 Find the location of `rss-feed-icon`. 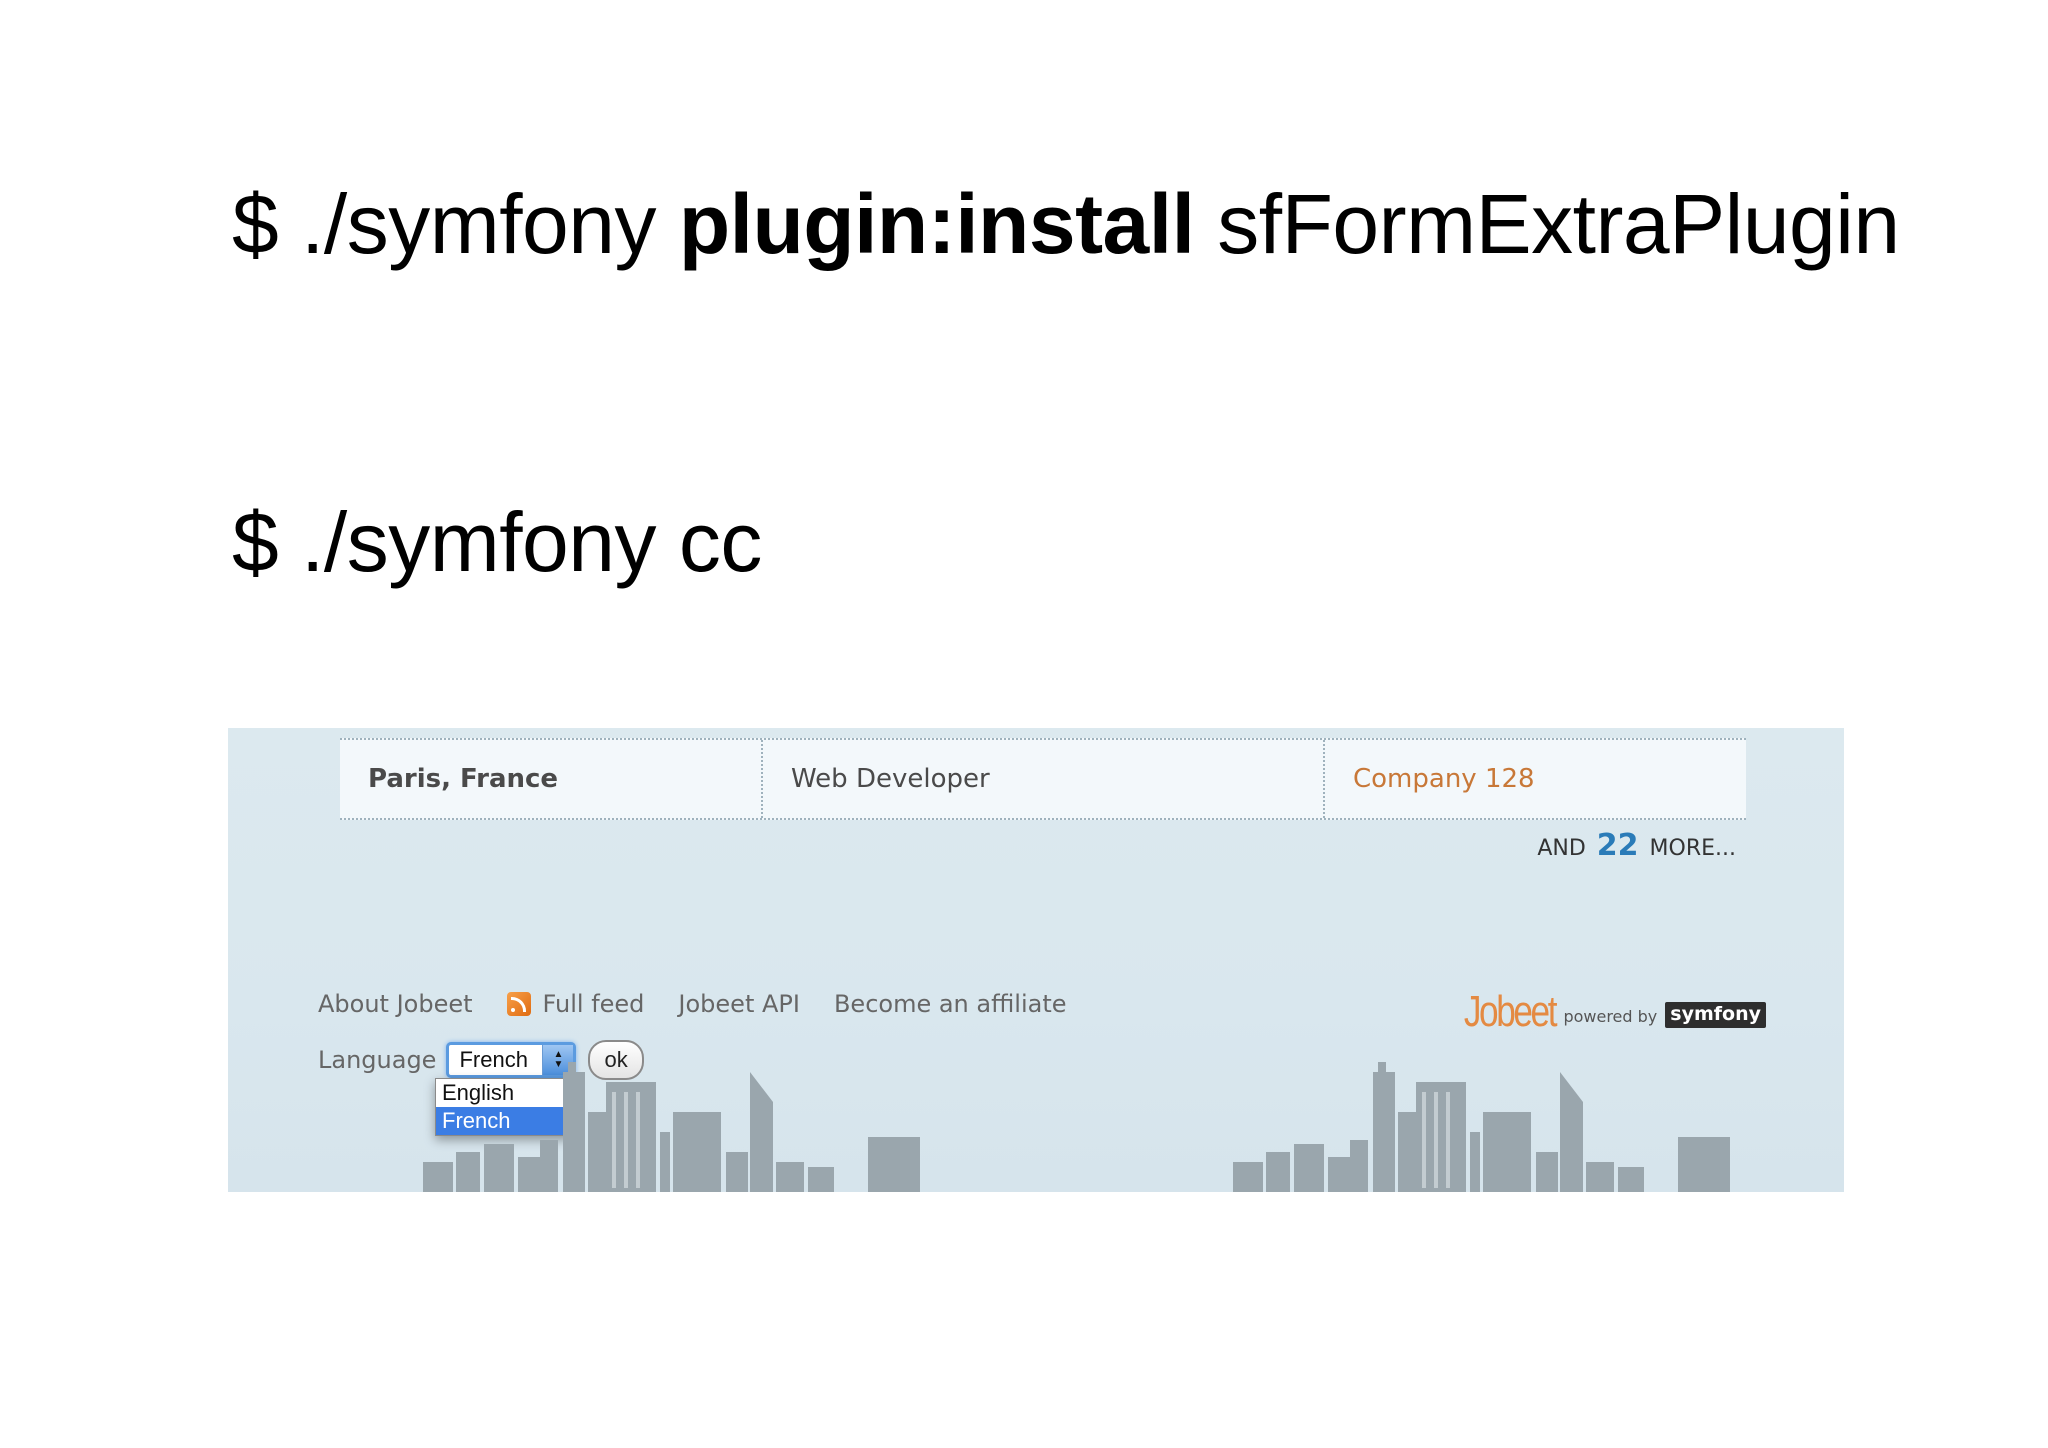

rss-feed-icon is located at coordinates (518, 1004).